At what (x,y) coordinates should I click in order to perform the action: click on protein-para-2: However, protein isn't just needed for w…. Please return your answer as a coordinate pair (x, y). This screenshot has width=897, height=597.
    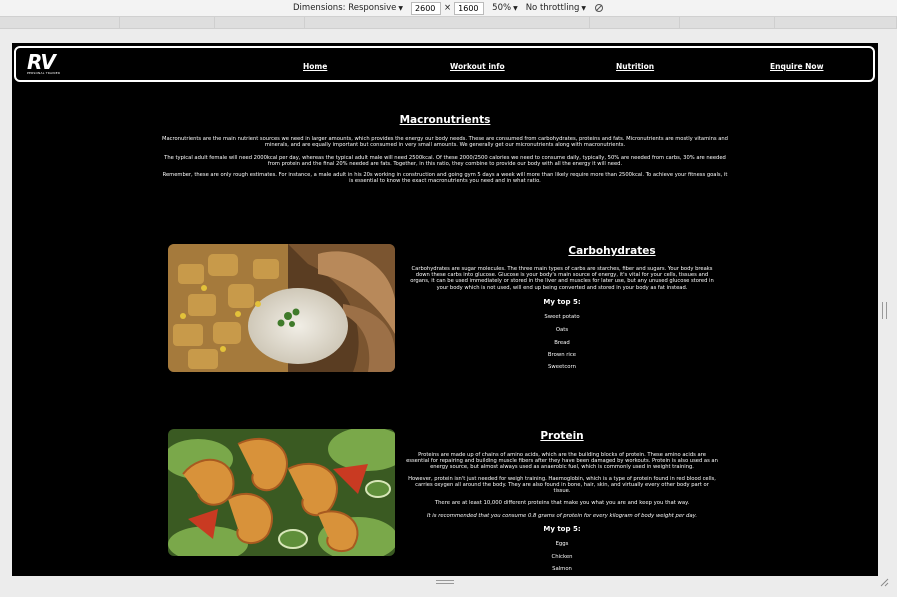
    Looking at the image, I should click on (562, 485).